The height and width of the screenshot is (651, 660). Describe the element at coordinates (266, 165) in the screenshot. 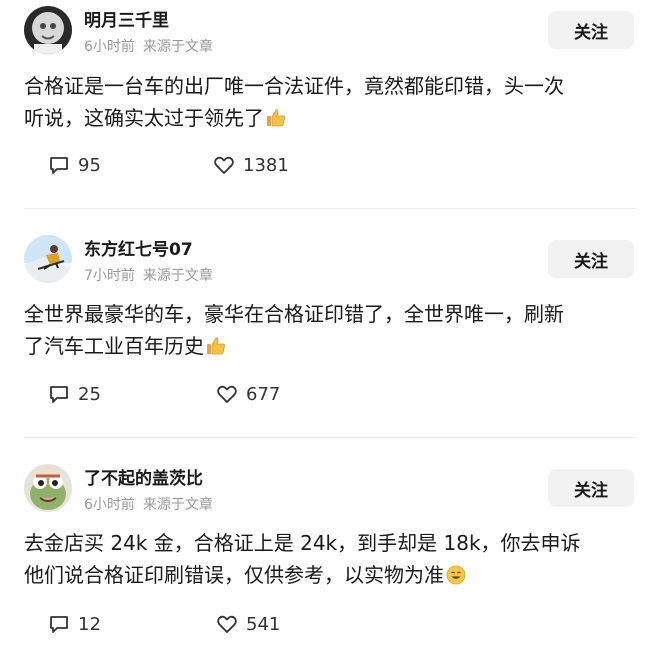

I see `like-count: 1381` at that location.